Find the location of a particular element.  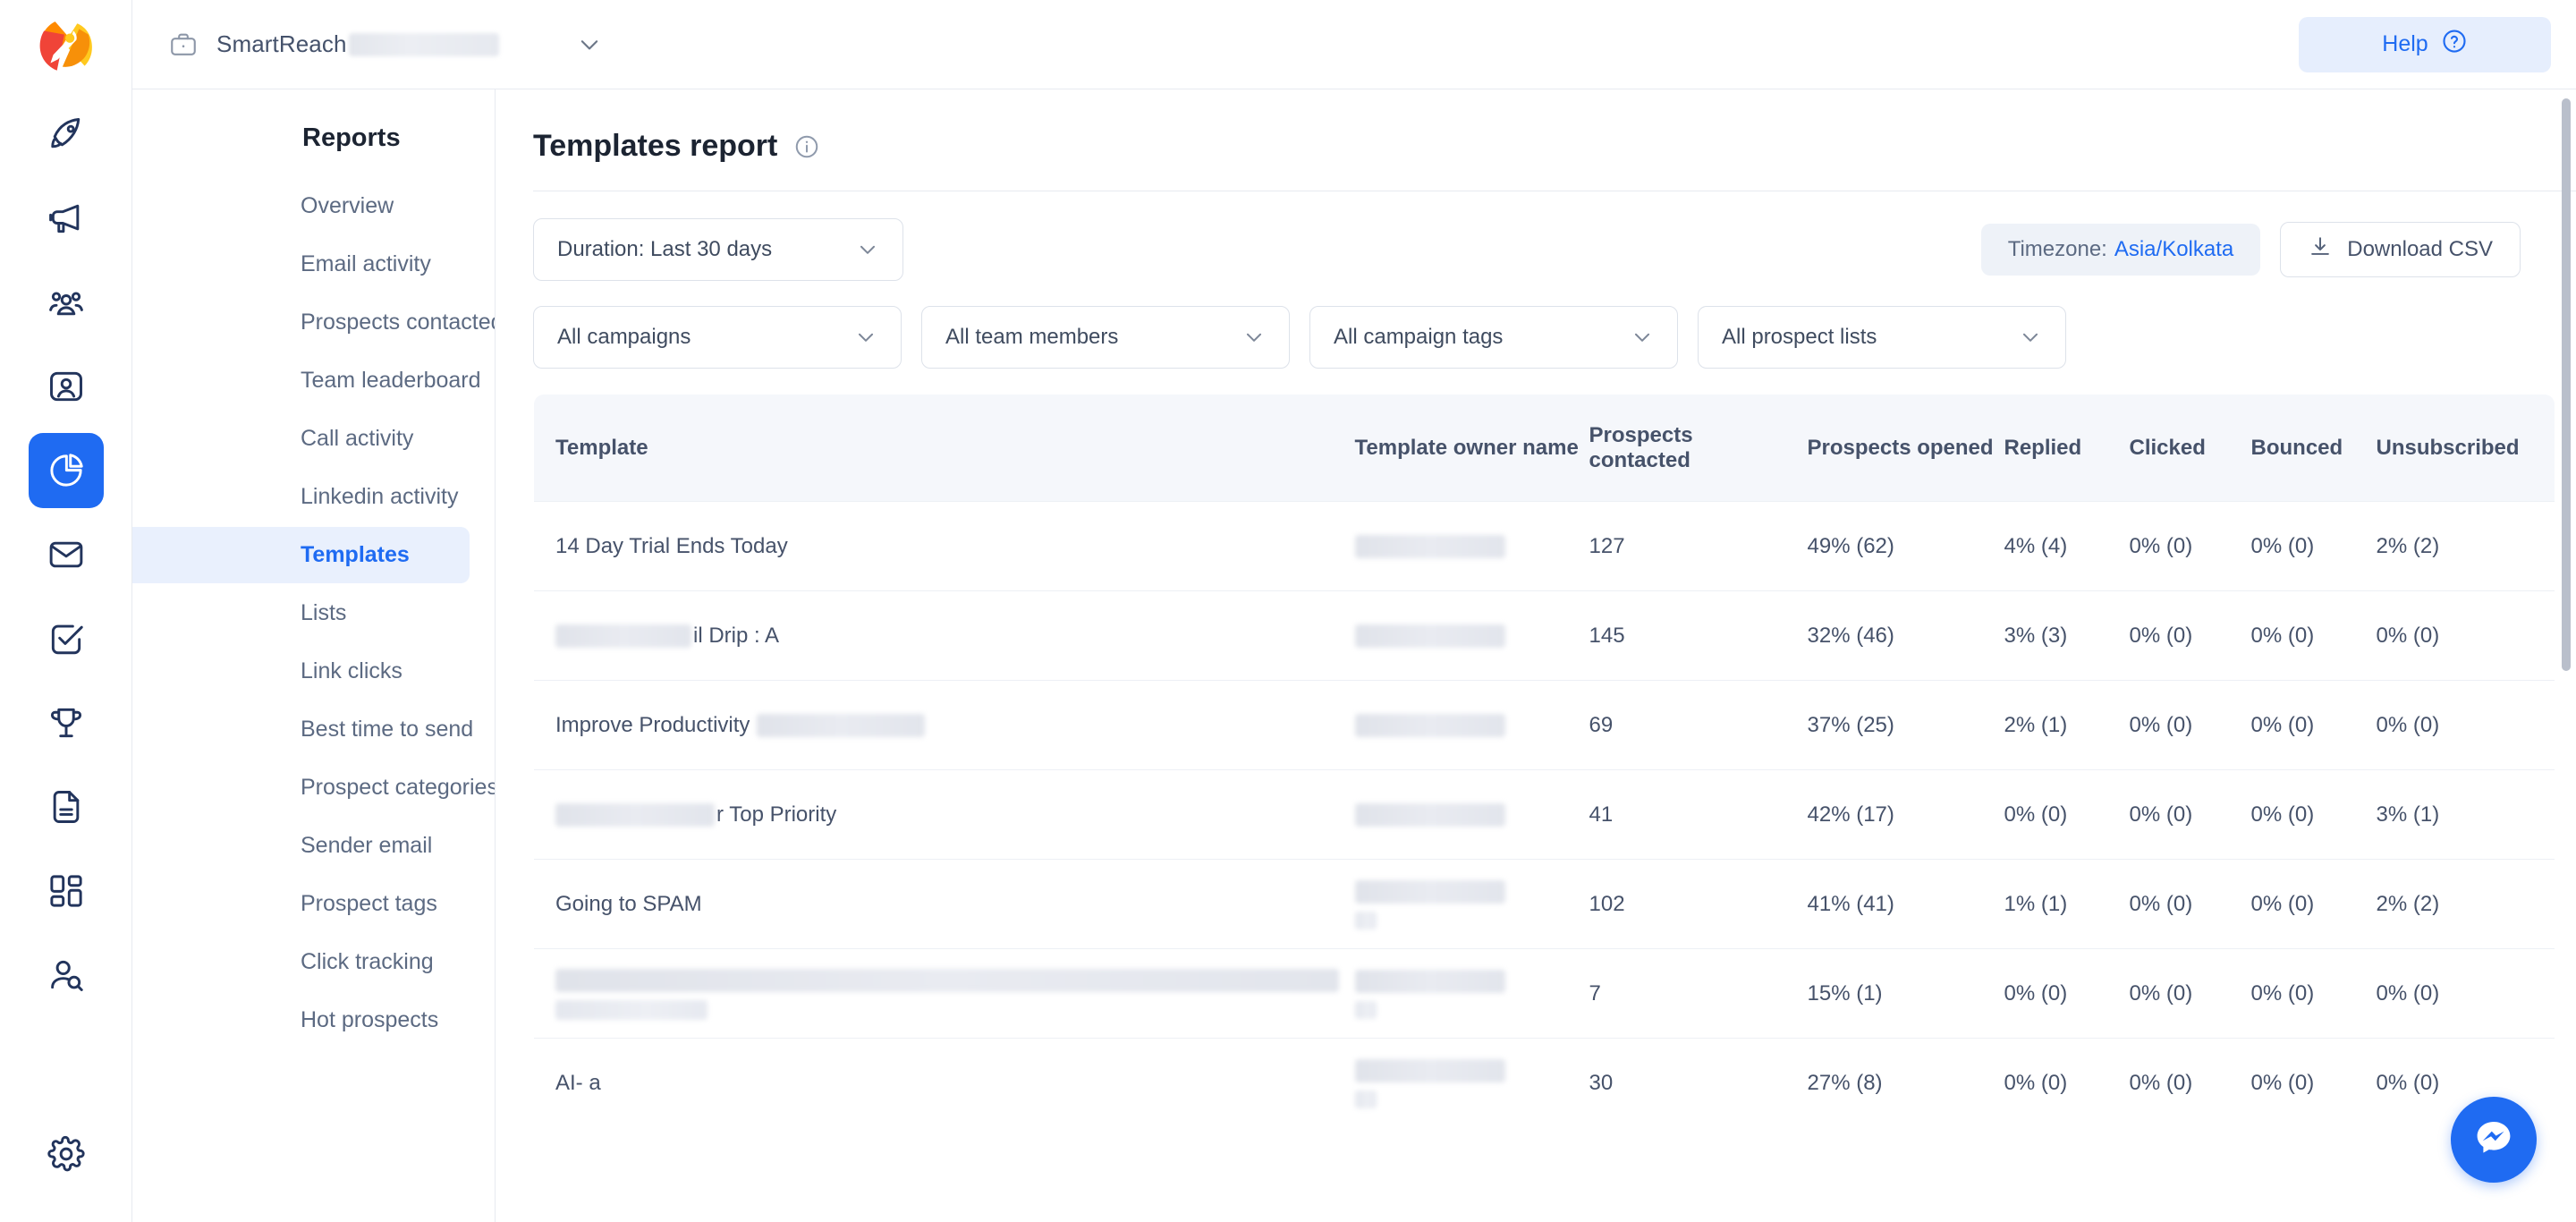

cell-contacted: 7 is located at coordinates (1698, 993).